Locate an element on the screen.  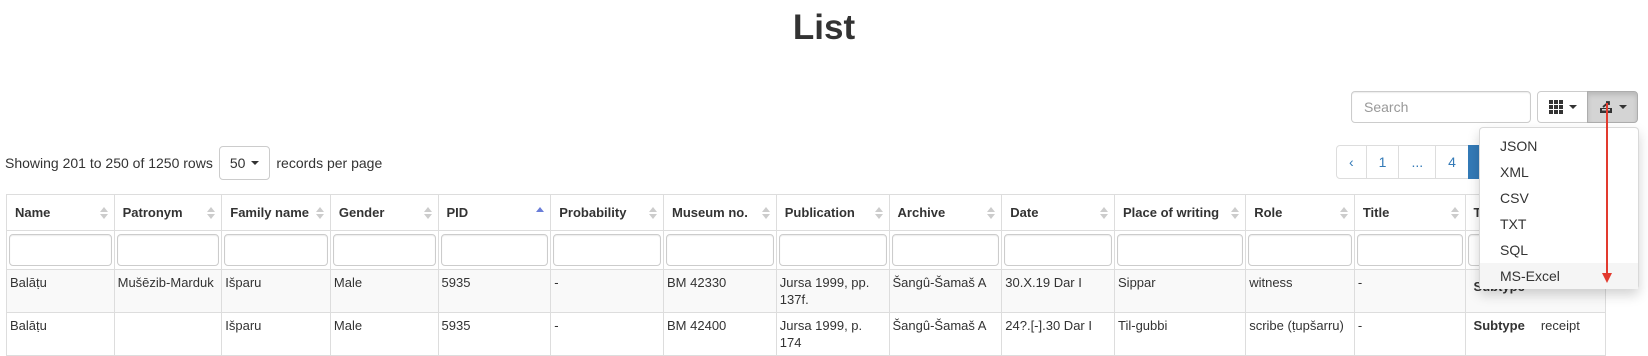
export-option-txt: TXT is located at coordinates (1559, 224).